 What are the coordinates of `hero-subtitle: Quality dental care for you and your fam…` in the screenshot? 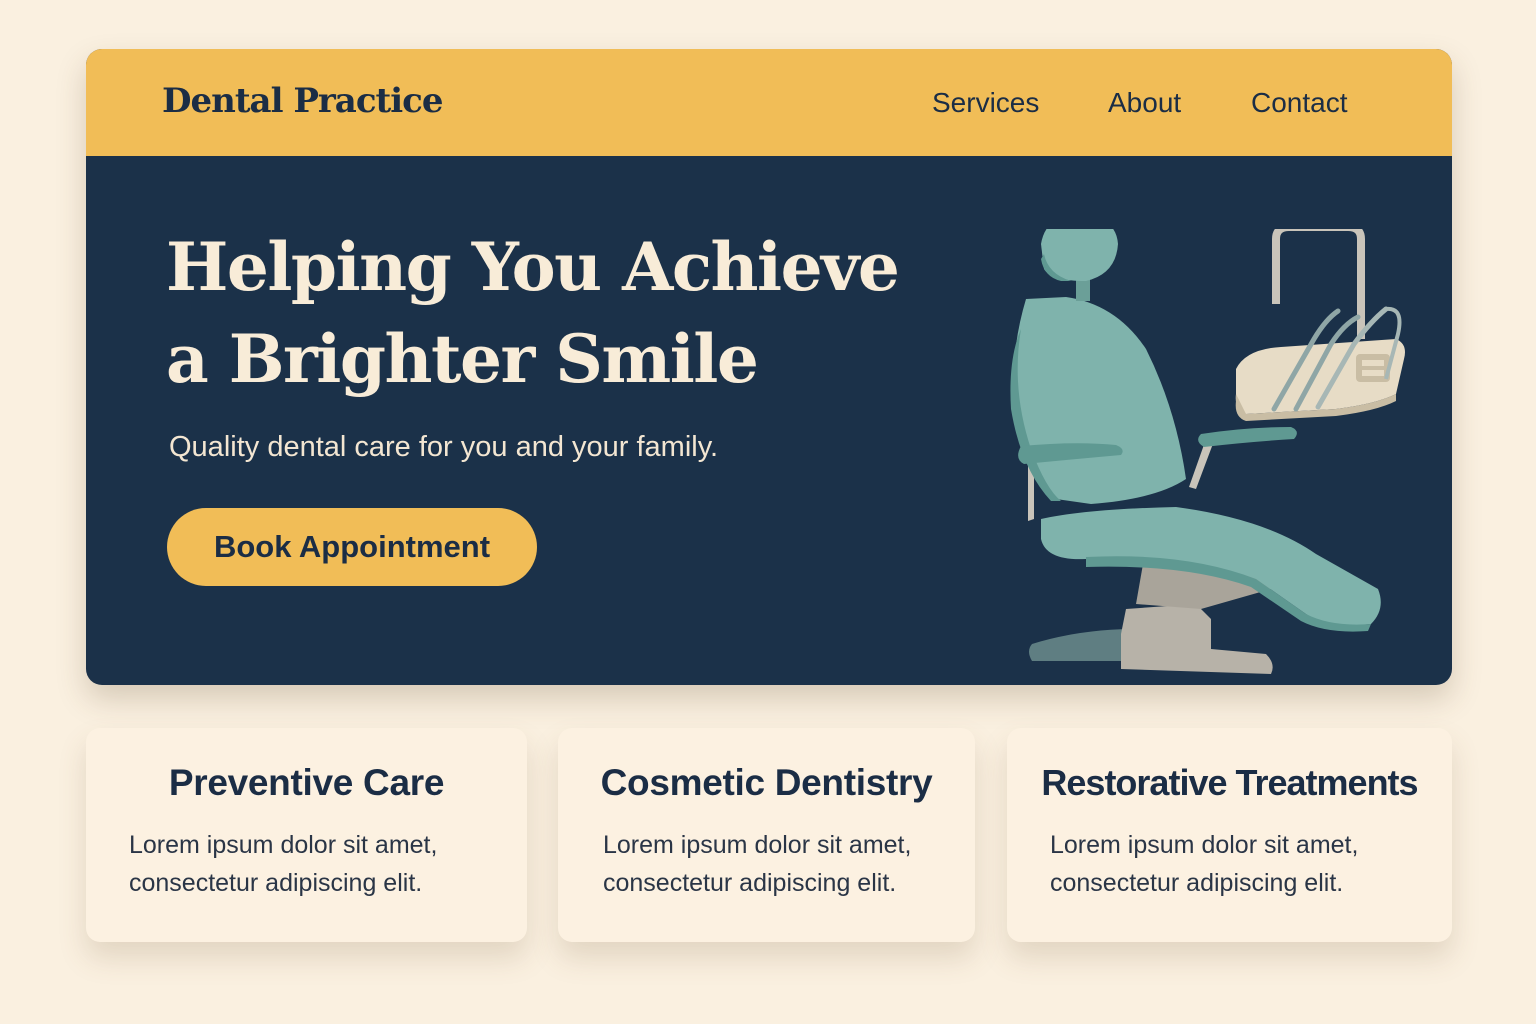 It's located at (444, 447).